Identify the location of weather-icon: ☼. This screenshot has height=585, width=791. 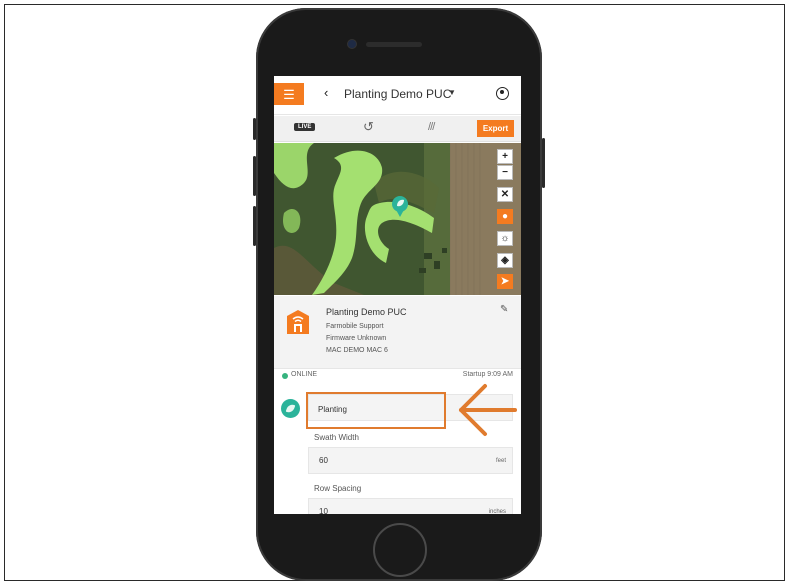
(505, 238).